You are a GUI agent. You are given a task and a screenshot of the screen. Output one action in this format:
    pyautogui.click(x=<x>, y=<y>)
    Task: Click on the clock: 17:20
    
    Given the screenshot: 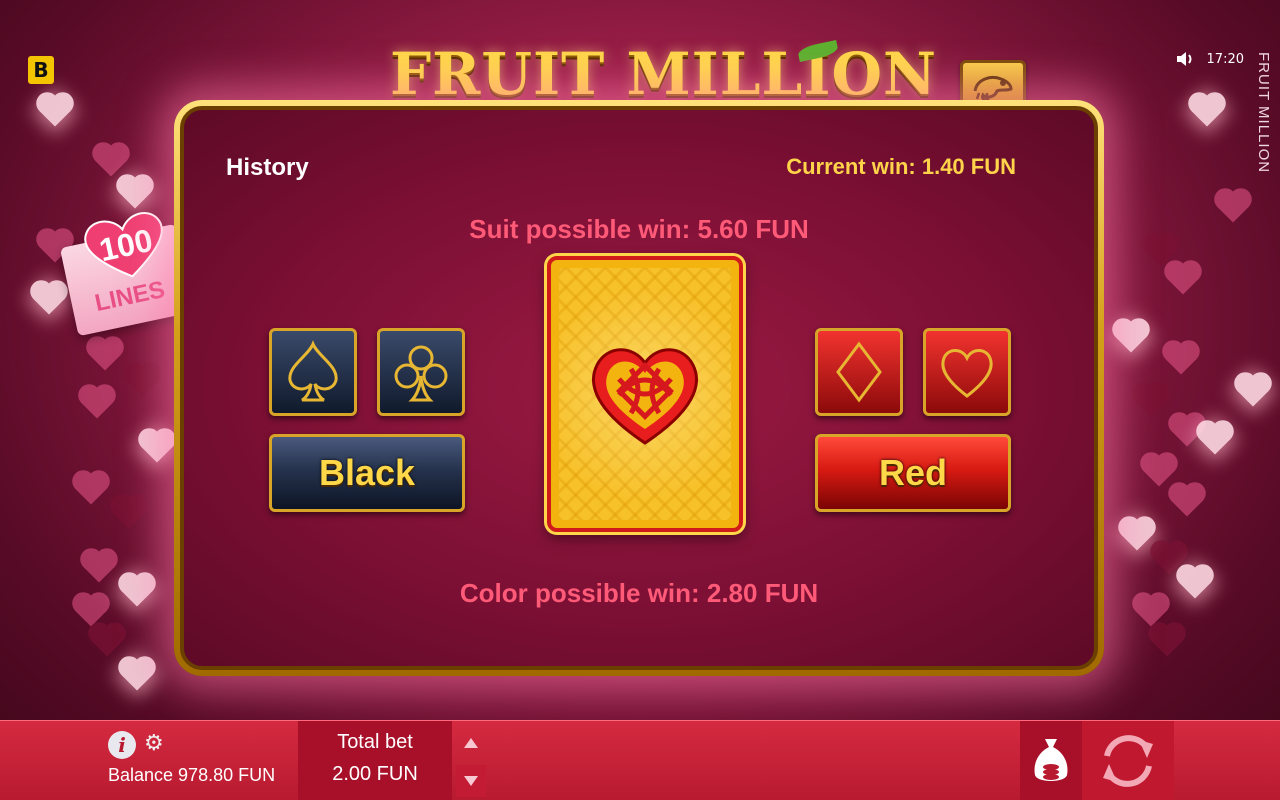 What is the action you would take?
    pyautogui.click(x=1225, y=59)
    